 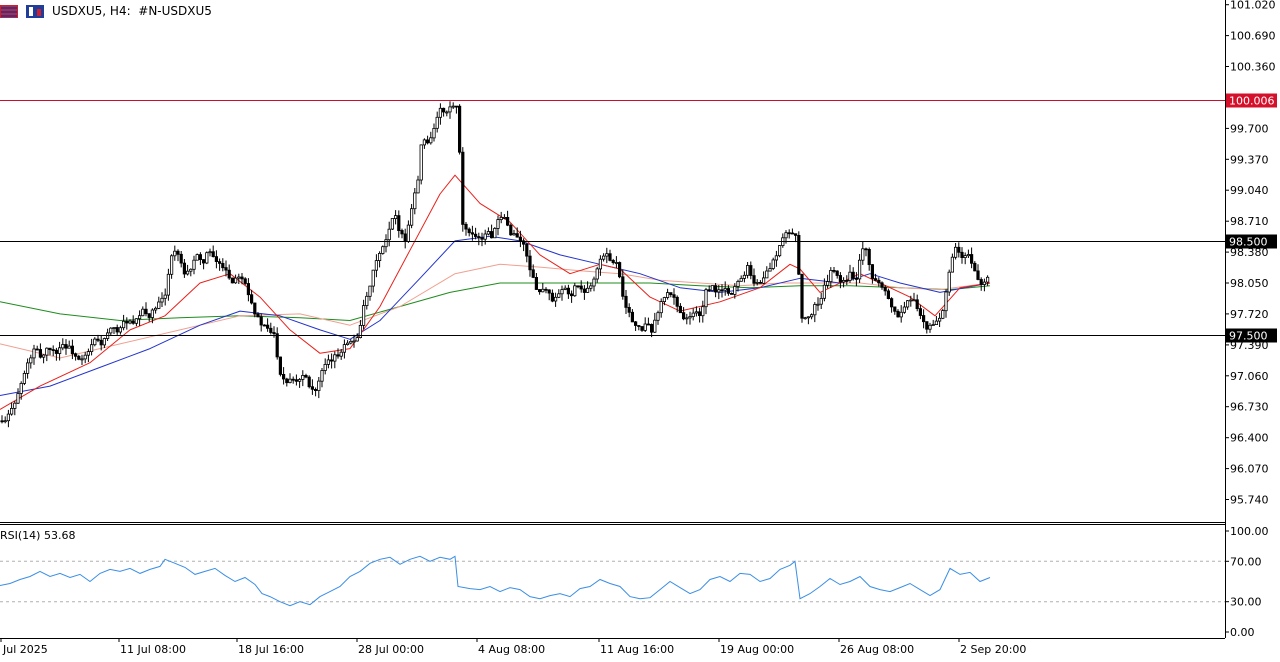 What do you see at coordinates (1249, 438) in the screenshot?
I see `price-tick-label: 96.400` at bounding box center [1249, 438].